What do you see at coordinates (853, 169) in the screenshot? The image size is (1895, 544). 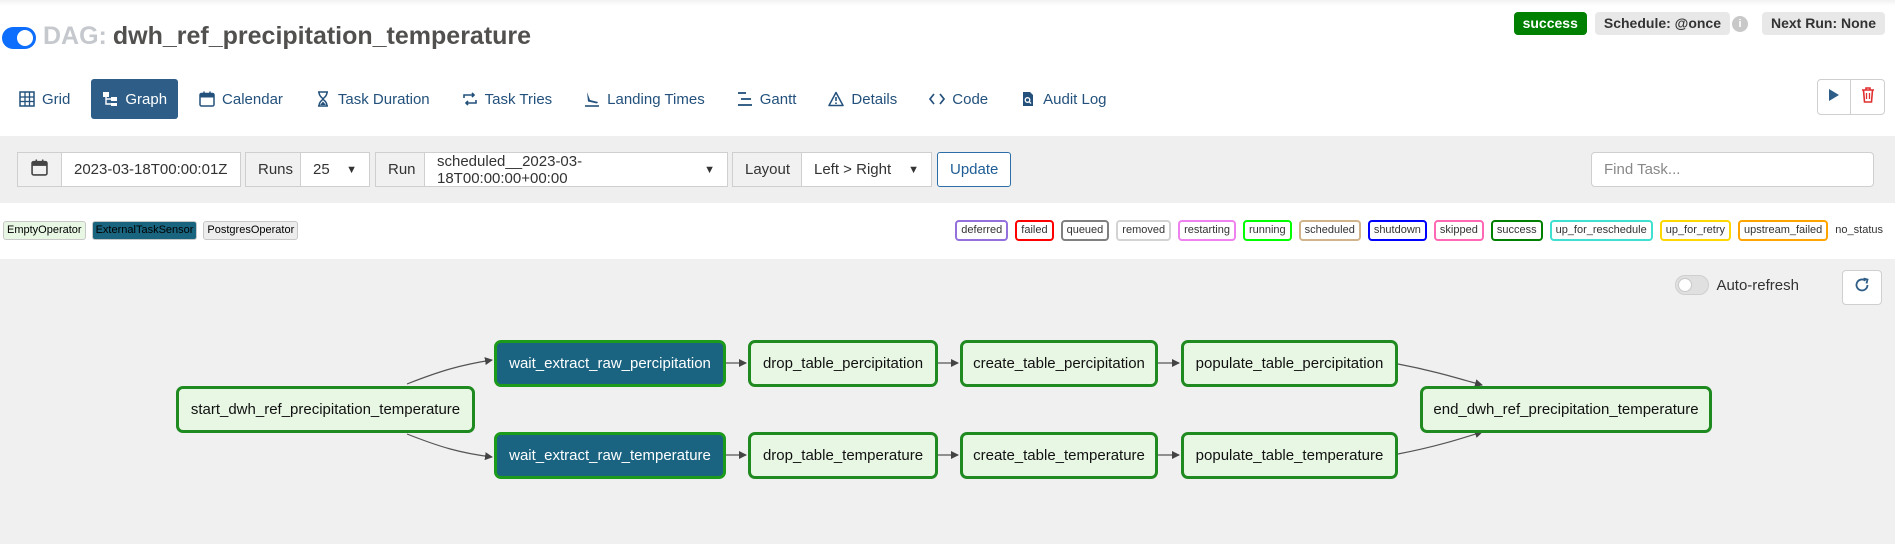 I see `layout-select-value: Left > Right` at bounding box center [853, 169].